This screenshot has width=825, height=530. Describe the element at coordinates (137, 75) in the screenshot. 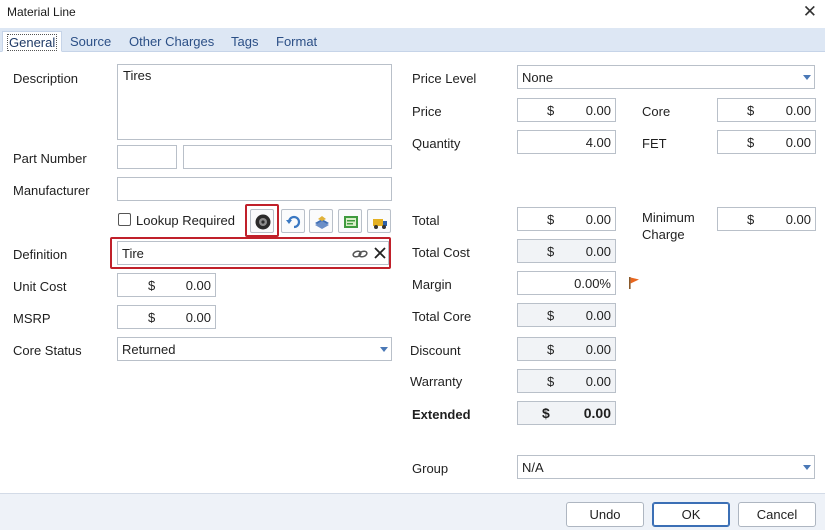

I see `description-value: Tires` at that location.